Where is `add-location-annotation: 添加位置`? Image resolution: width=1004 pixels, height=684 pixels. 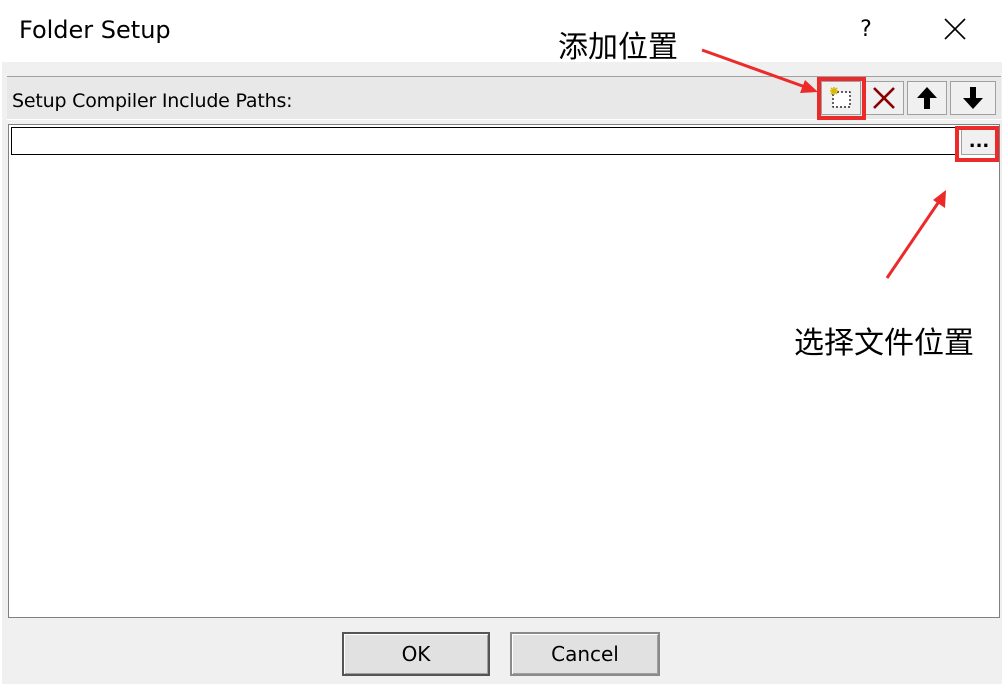 add-location-annotation: 添加位置 is located at coordinates (618, 47).